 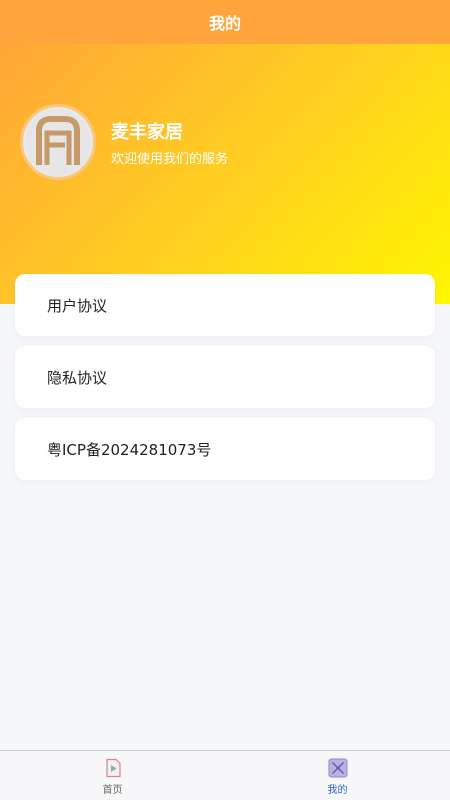 What do you see at coordinates (337, 767) in the screenshot?
I see `profile-grid-icon` at bounding box center [337, 767].